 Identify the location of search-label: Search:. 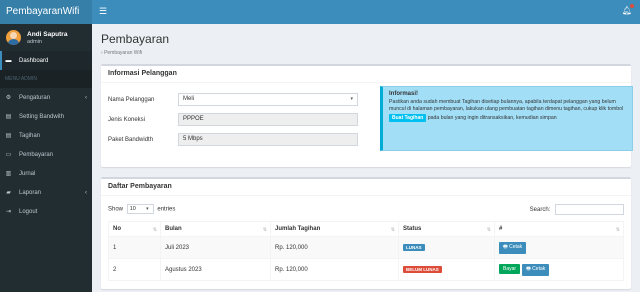
(540, 209).